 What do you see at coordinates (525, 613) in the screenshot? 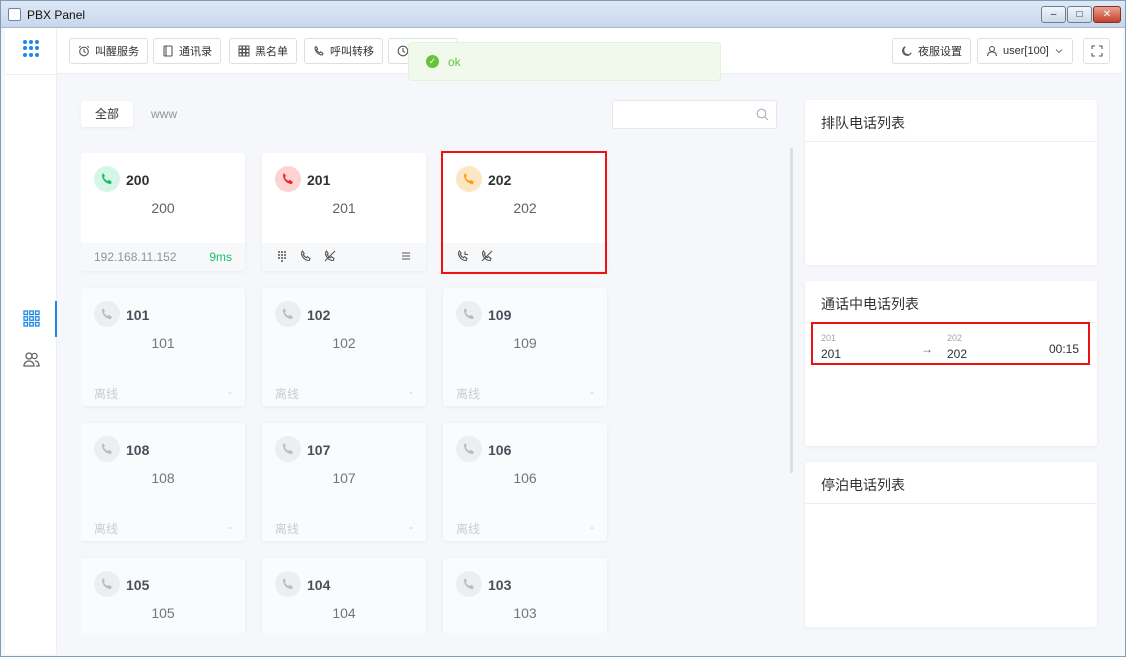
I see `extension-name: 103` at bounding box center [525, 613].